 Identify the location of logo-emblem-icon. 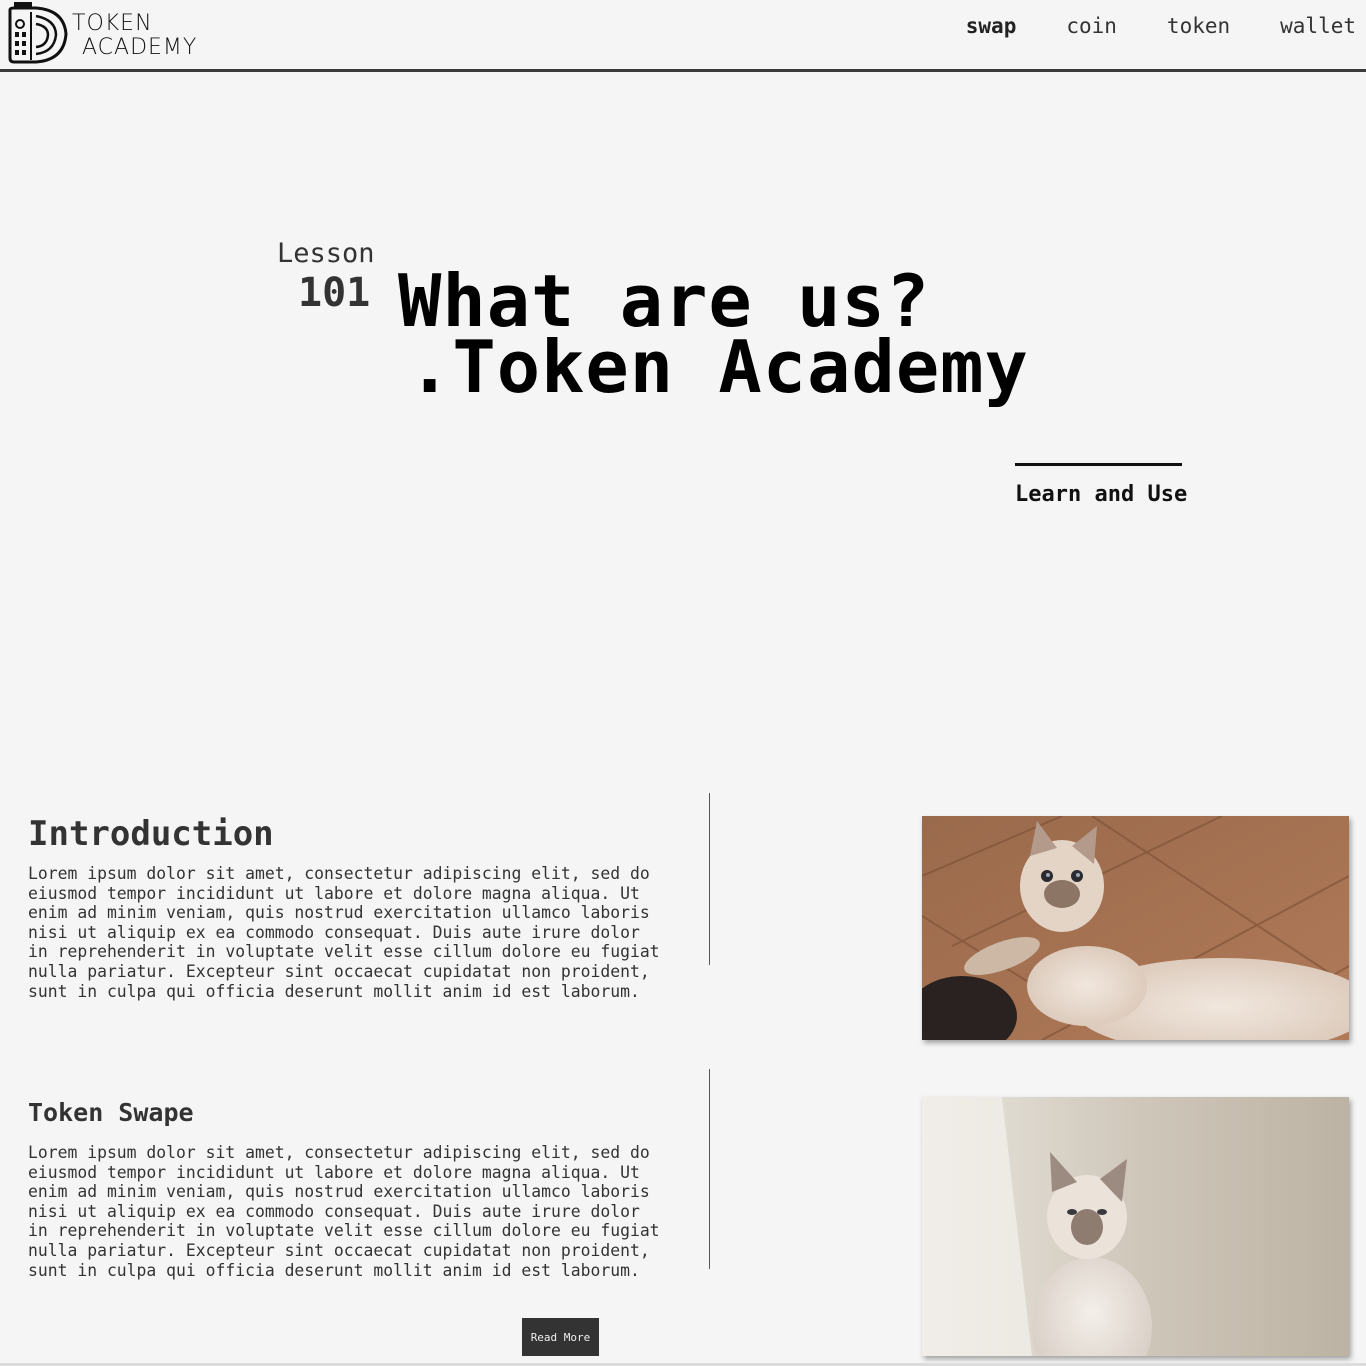
(38, 33).